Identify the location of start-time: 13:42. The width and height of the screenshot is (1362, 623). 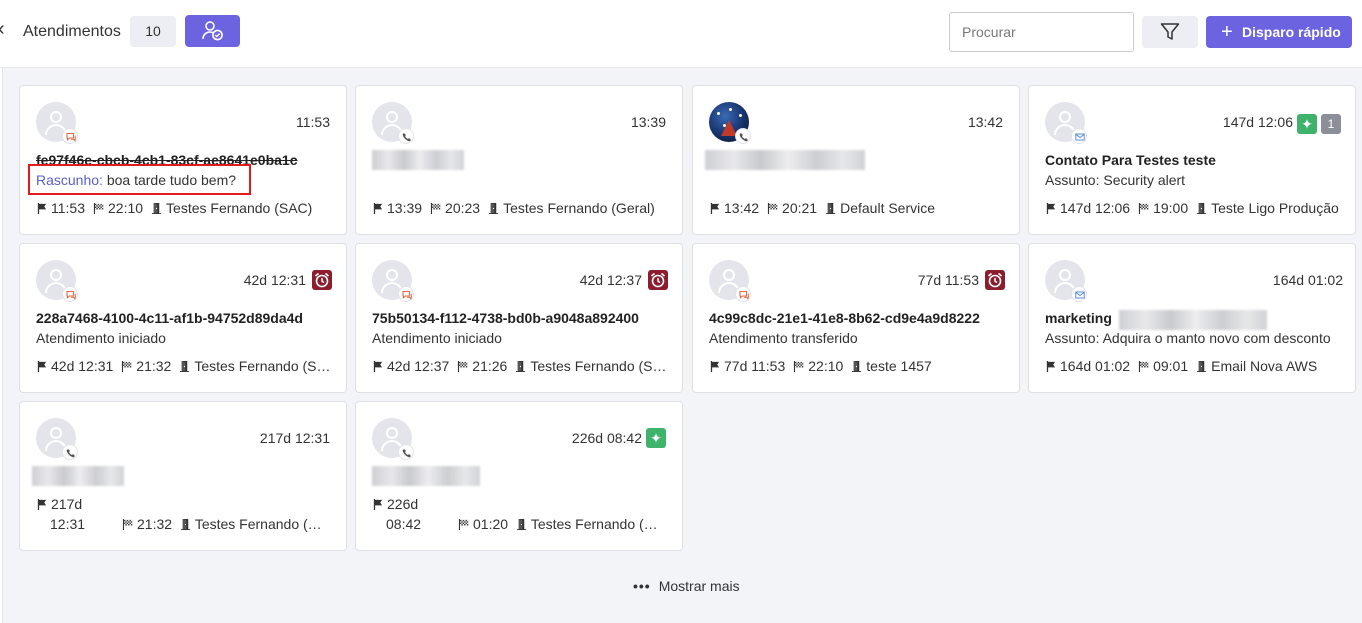
(742, 208).